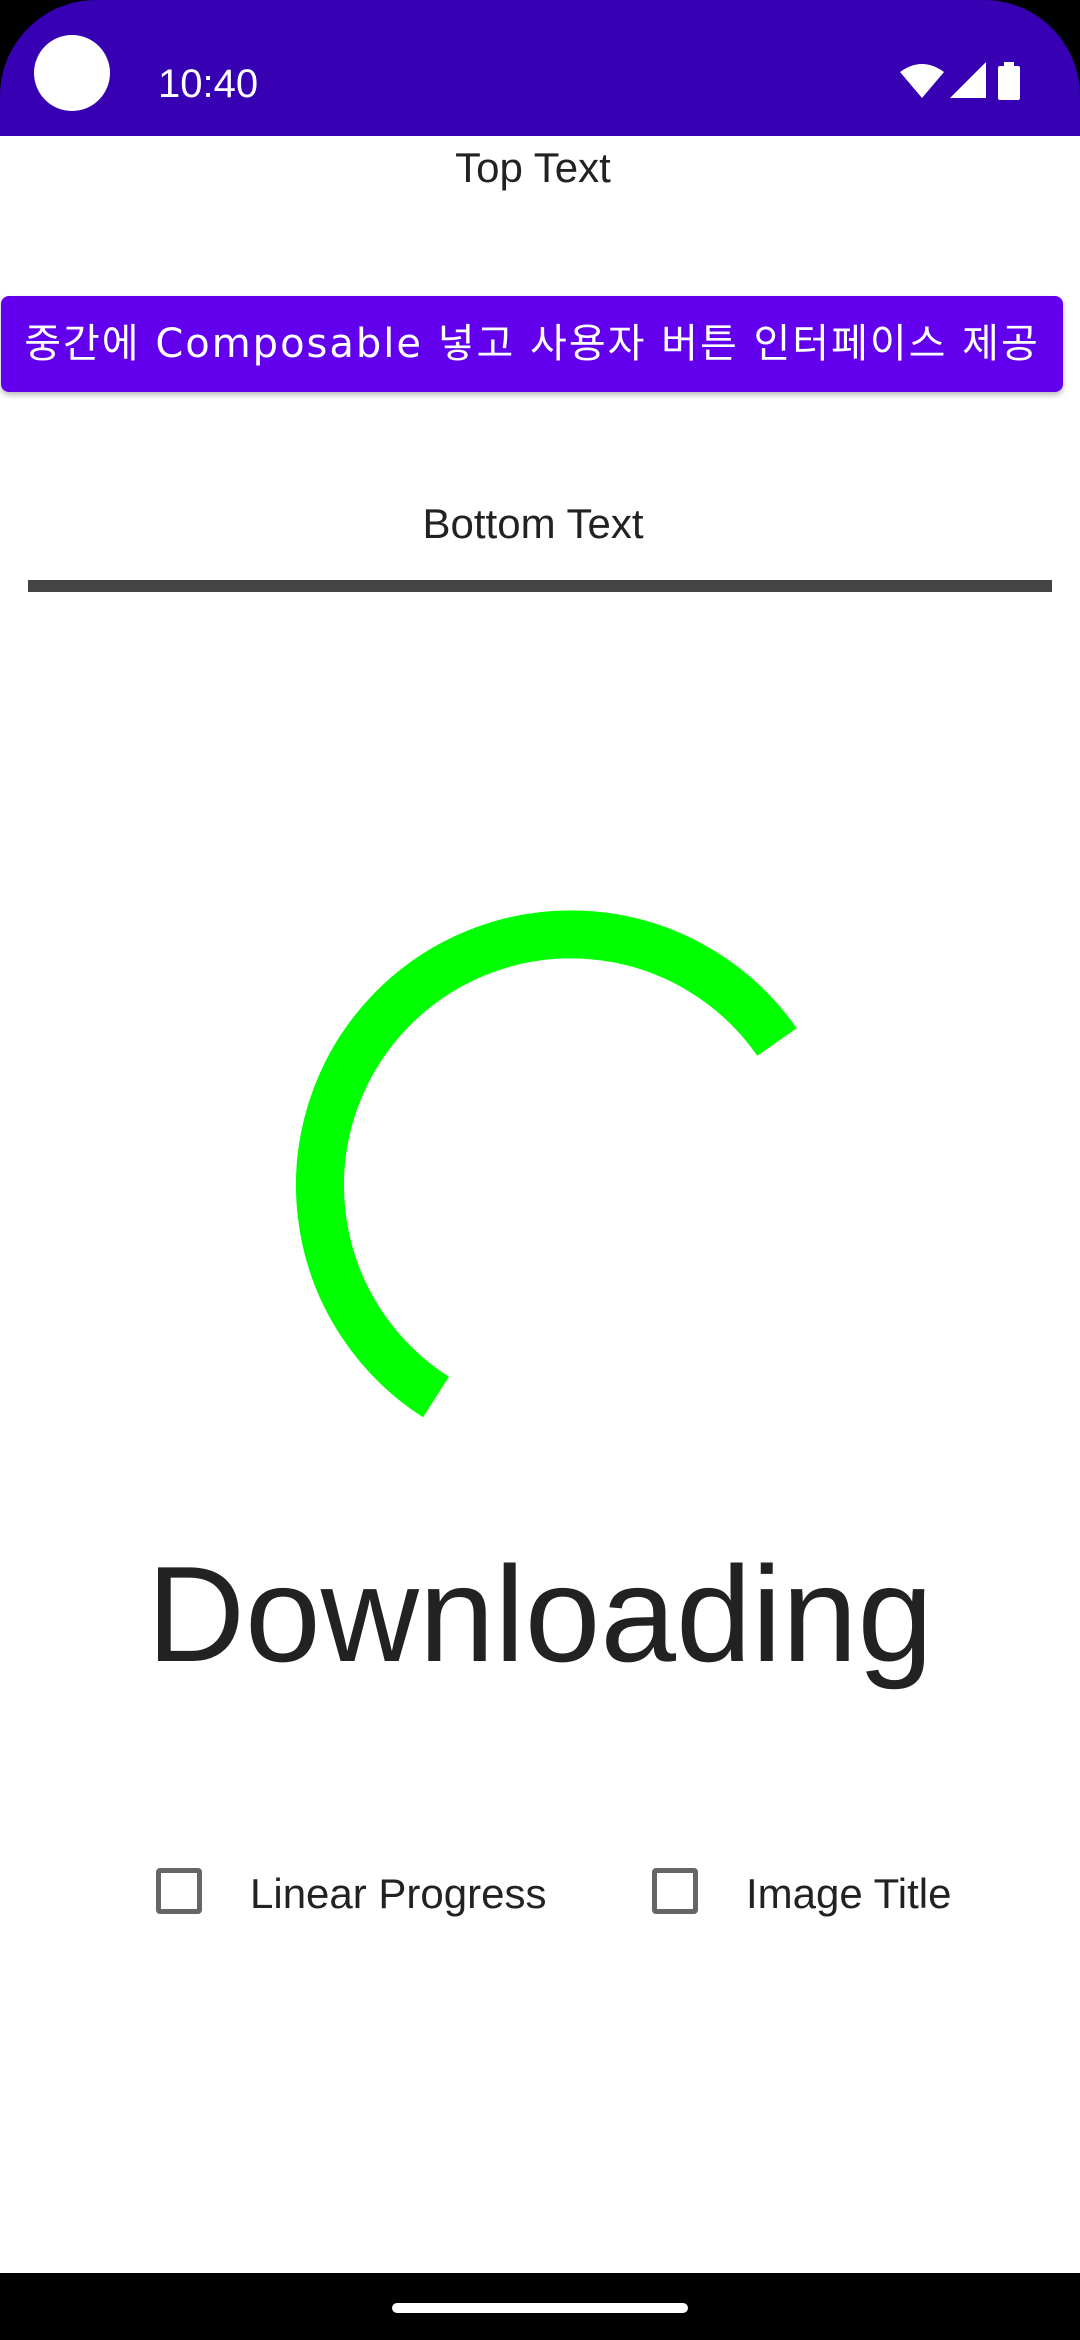 The image size is (1080, 2340). What do you see at coordinates (540, 586) in the screenshot?
I see `linear-progress-track` at bounding box center [540, 586].